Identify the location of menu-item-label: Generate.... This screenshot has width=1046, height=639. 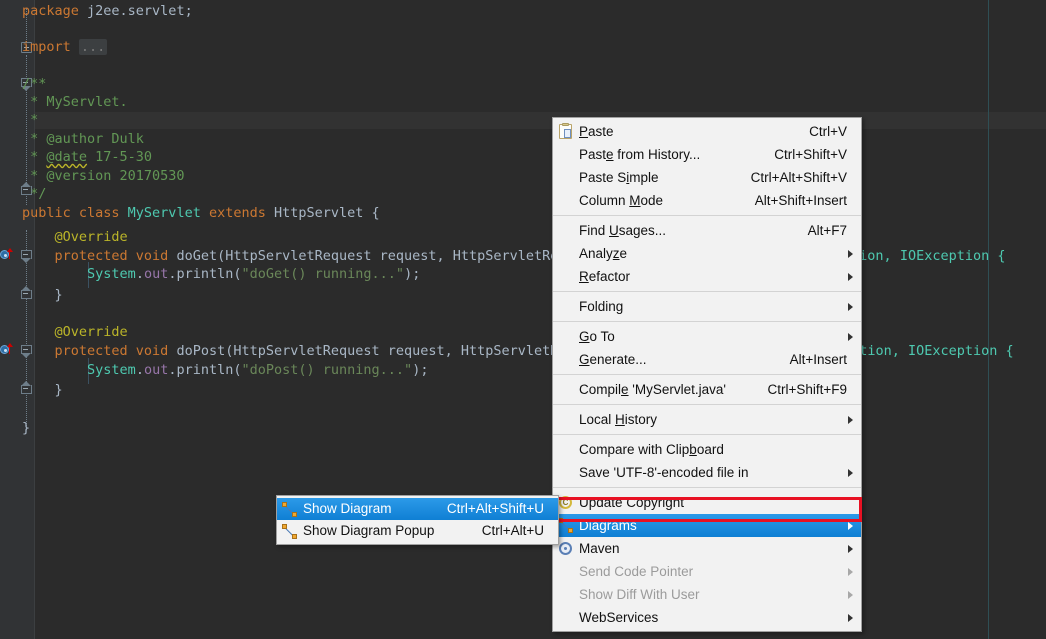
(613, 359).